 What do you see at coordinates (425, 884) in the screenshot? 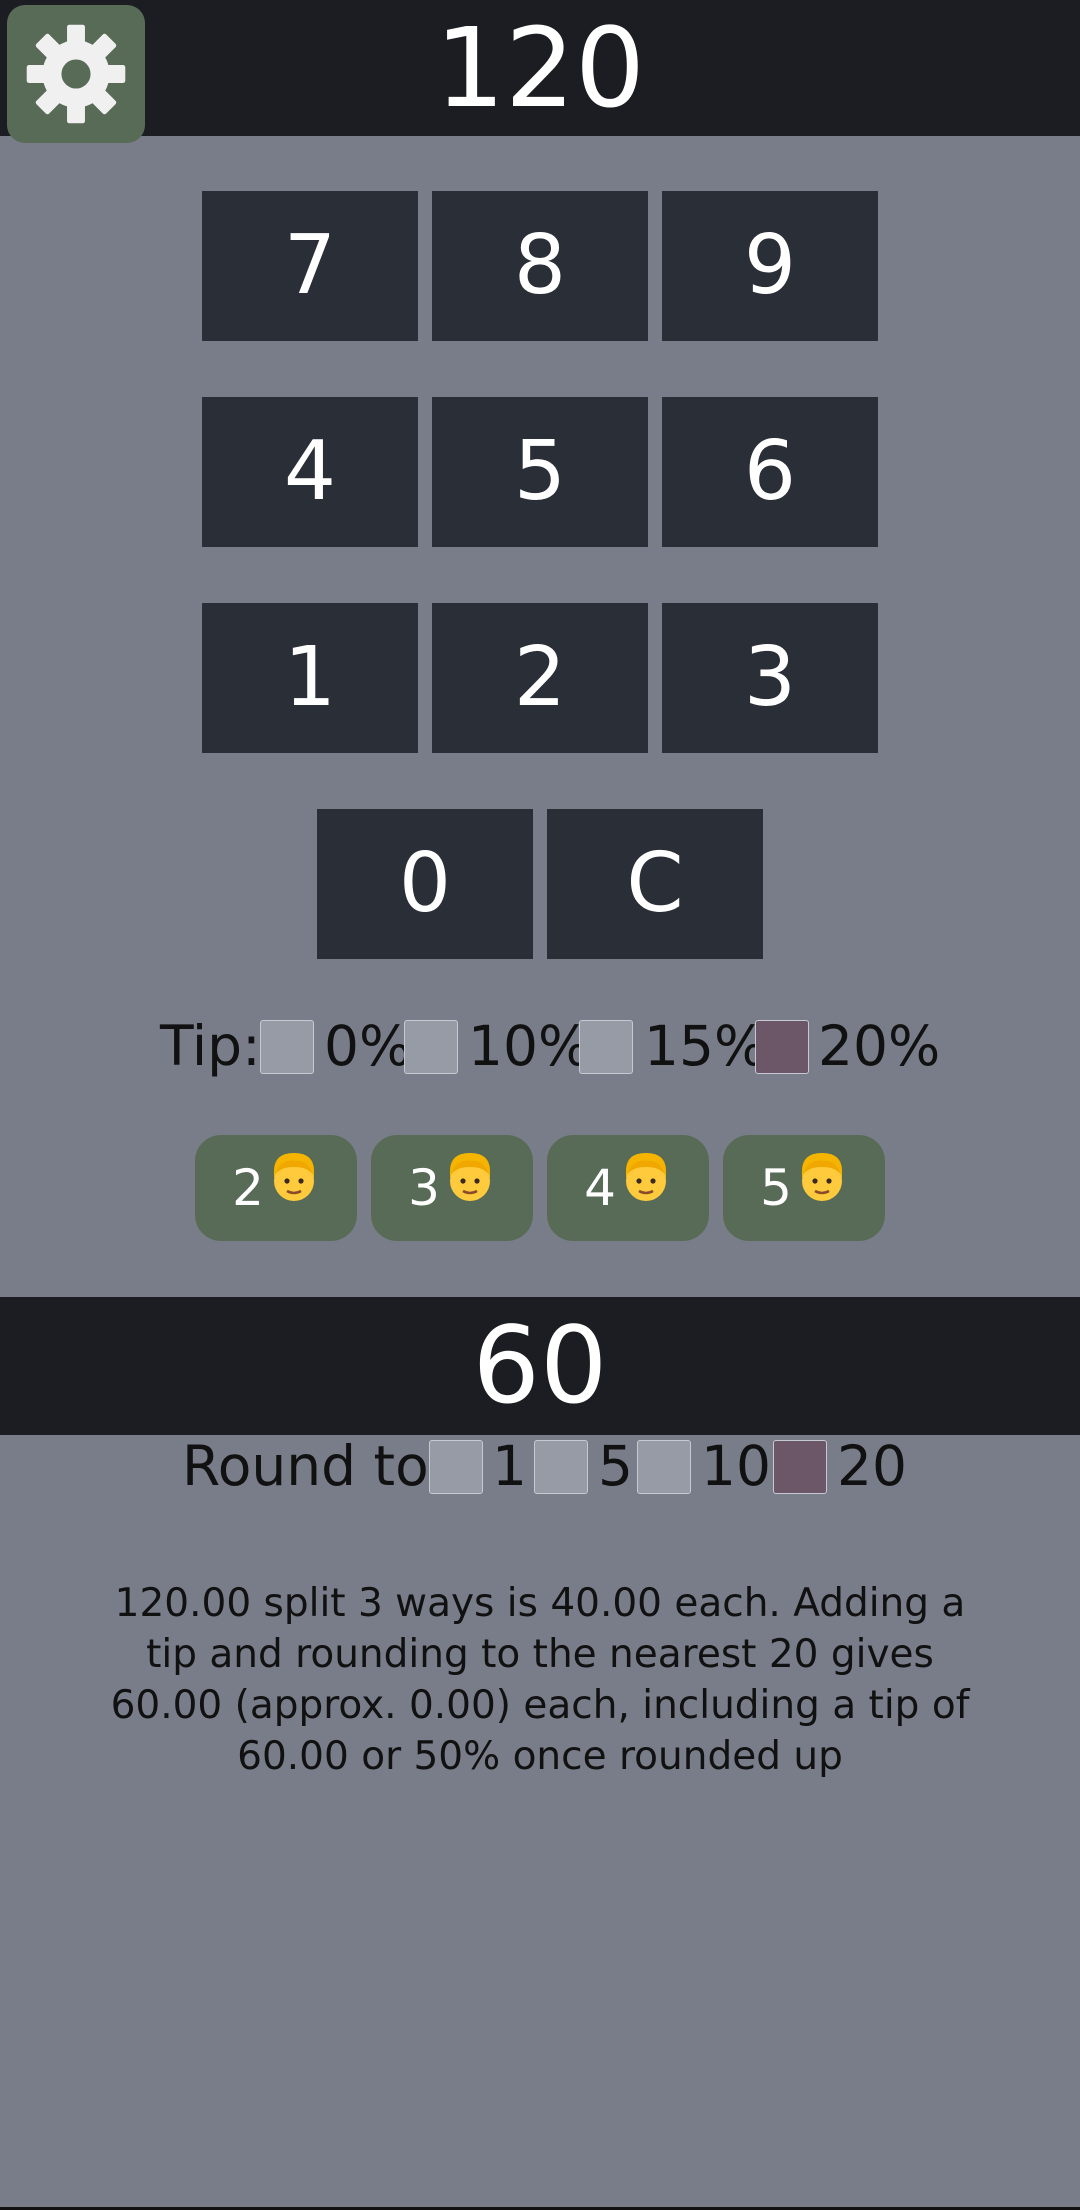
I see `key-0: 0` at bounding box center [425, 884].